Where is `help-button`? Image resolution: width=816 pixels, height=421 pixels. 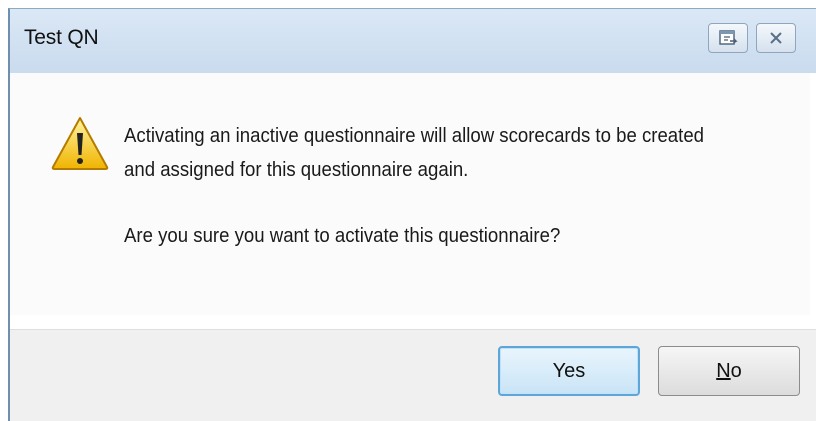
help-button is located at coordinates (728, 38).